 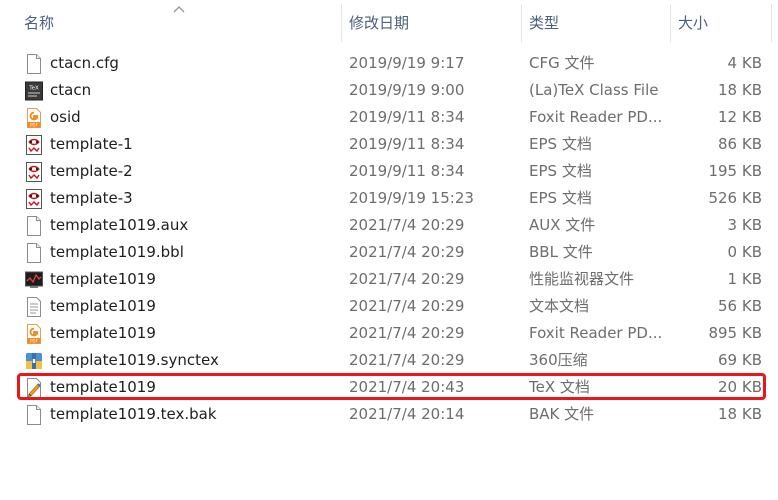 What do you see at coordinates (391, 386) in the screenshot?
I see `red-highlight-box` at bounding box center [391, 386].